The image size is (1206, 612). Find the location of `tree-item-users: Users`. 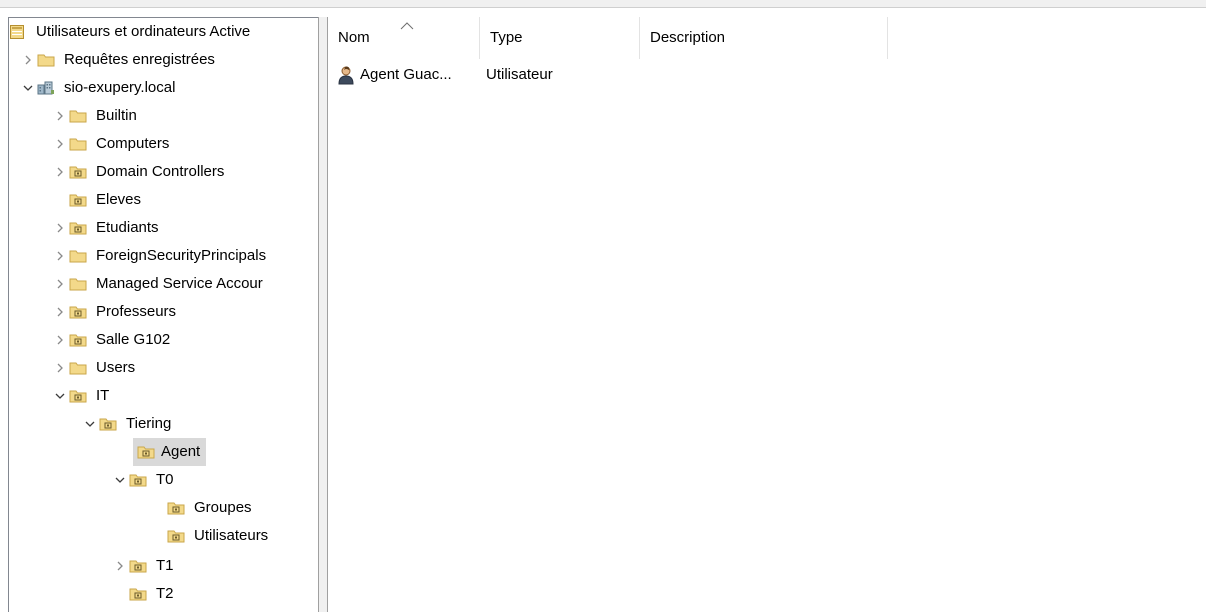

tree-item-users: Users is located at coordinates (96, 368).